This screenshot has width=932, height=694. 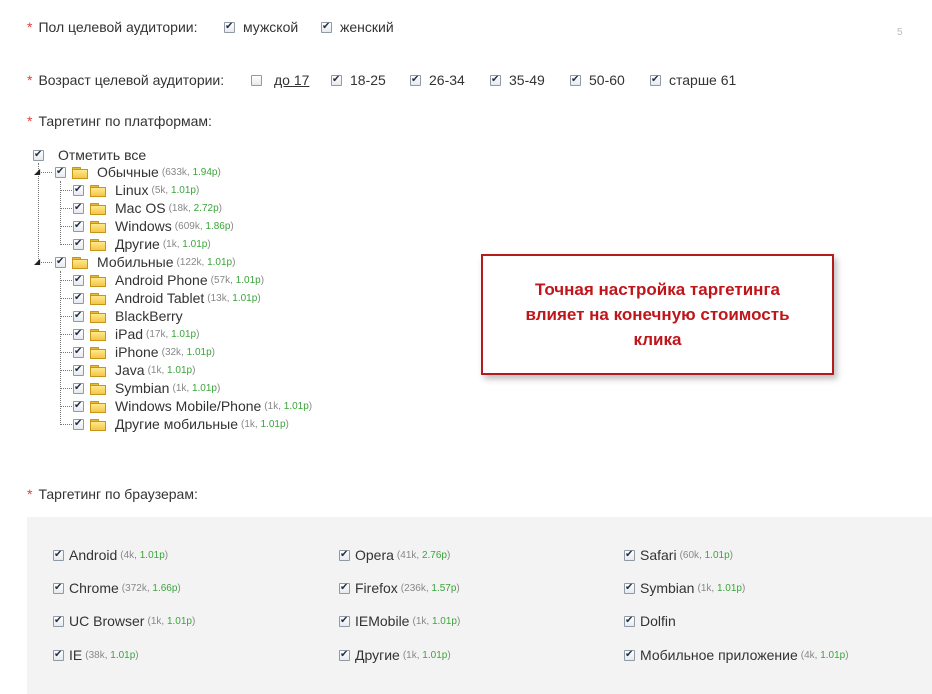 I want to click on browser-dolfin: Dolfin, so click(x=650, y=621).